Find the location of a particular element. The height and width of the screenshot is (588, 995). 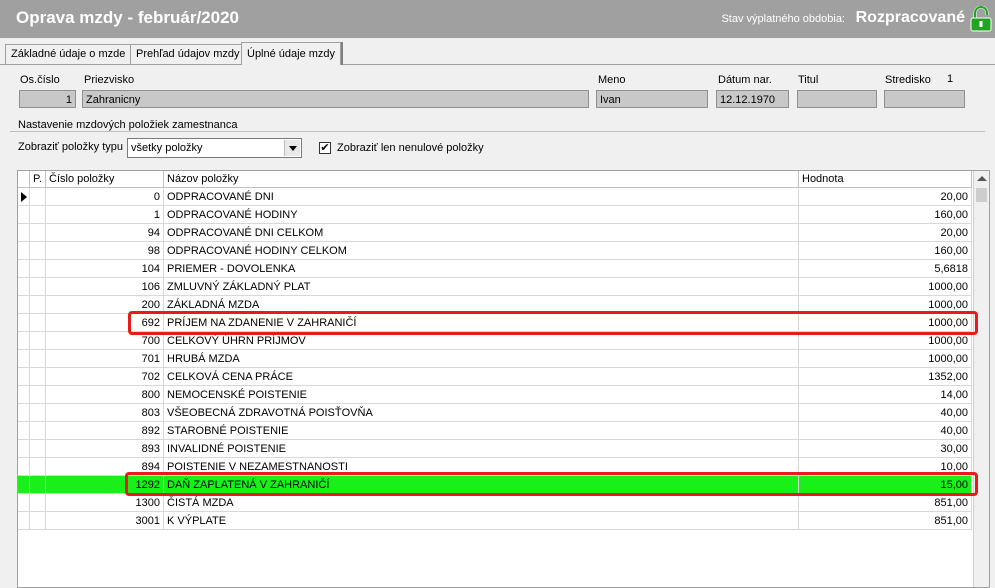

cell-nazov-polozky: ČISTÁ MZDA is located at coordinates (481, 503).